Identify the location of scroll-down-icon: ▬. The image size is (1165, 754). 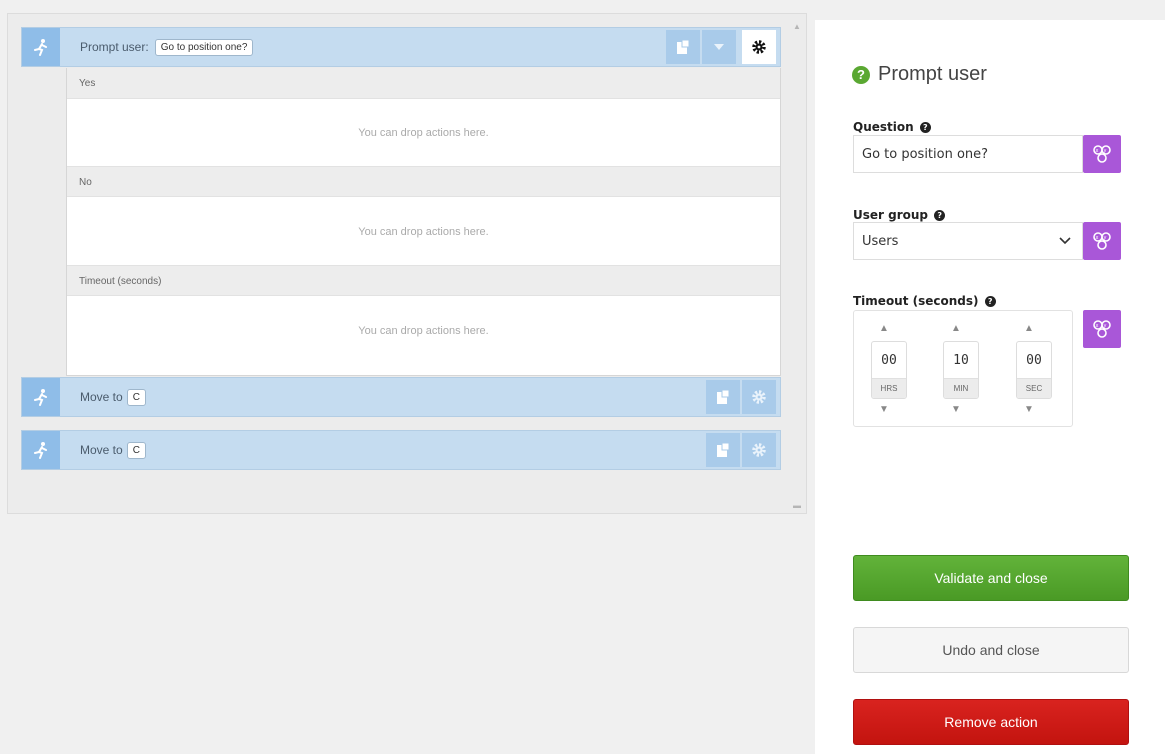
(797, 505).